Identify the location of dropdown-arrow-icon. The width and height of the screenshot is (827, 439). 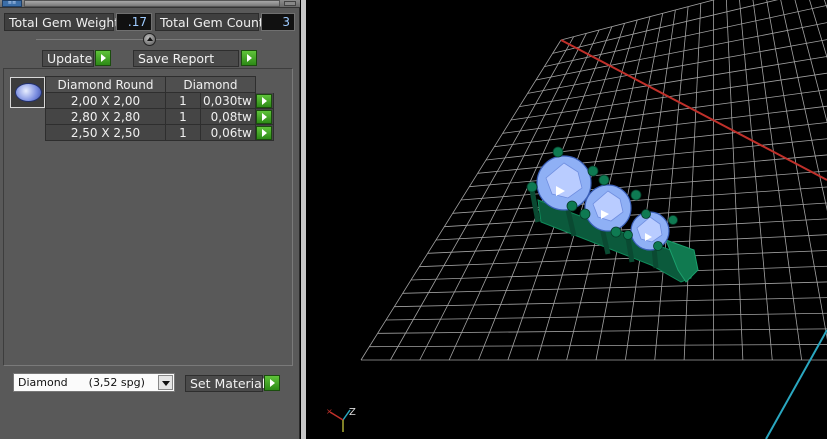
(165, 382).